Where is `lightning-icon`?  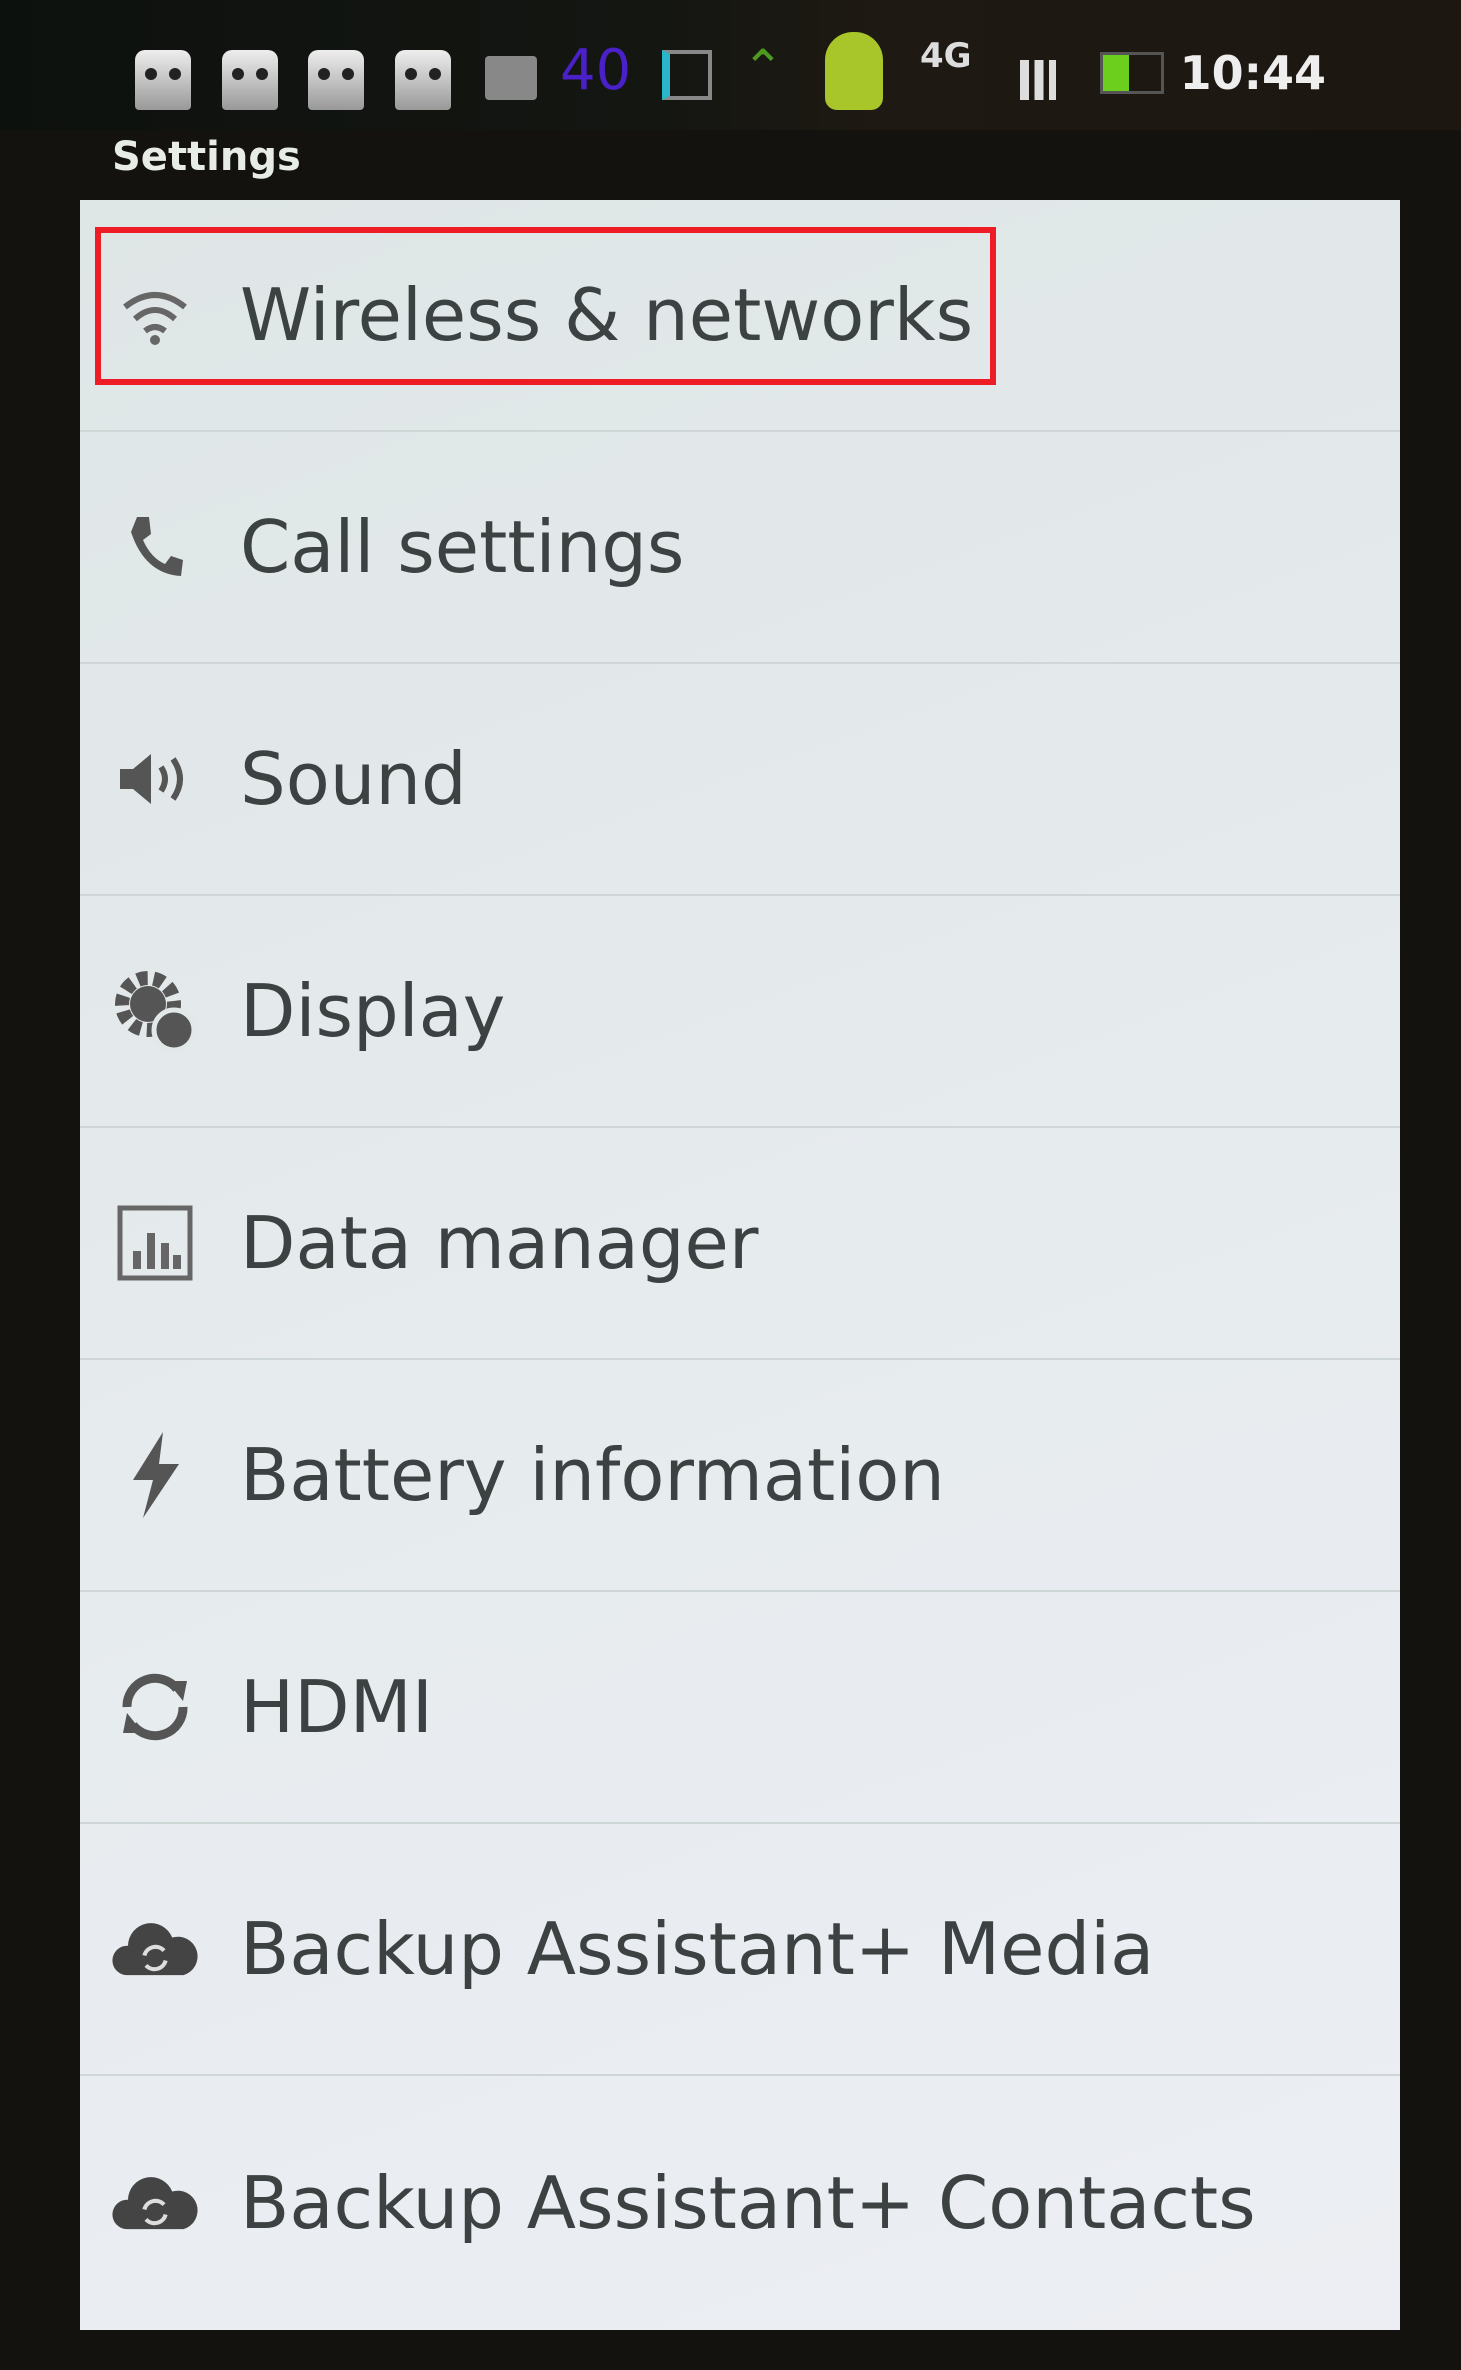
lightning-icon is located at coordinates (155, 1475).